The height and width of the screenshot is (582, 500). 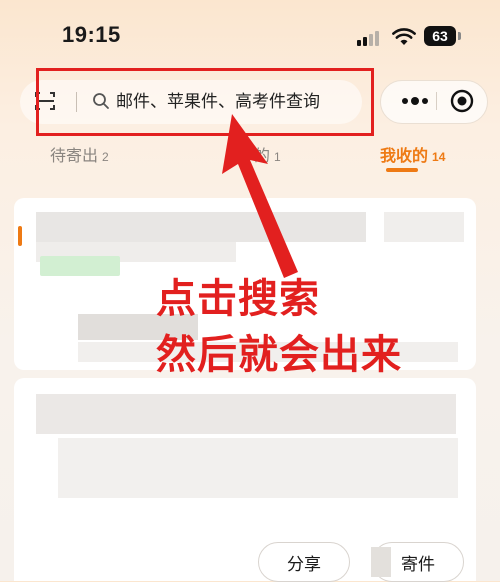 What do you see at coordinates (459, 36) in the screenshot?
I see `battery-nub` at bounding box center [459, 36].